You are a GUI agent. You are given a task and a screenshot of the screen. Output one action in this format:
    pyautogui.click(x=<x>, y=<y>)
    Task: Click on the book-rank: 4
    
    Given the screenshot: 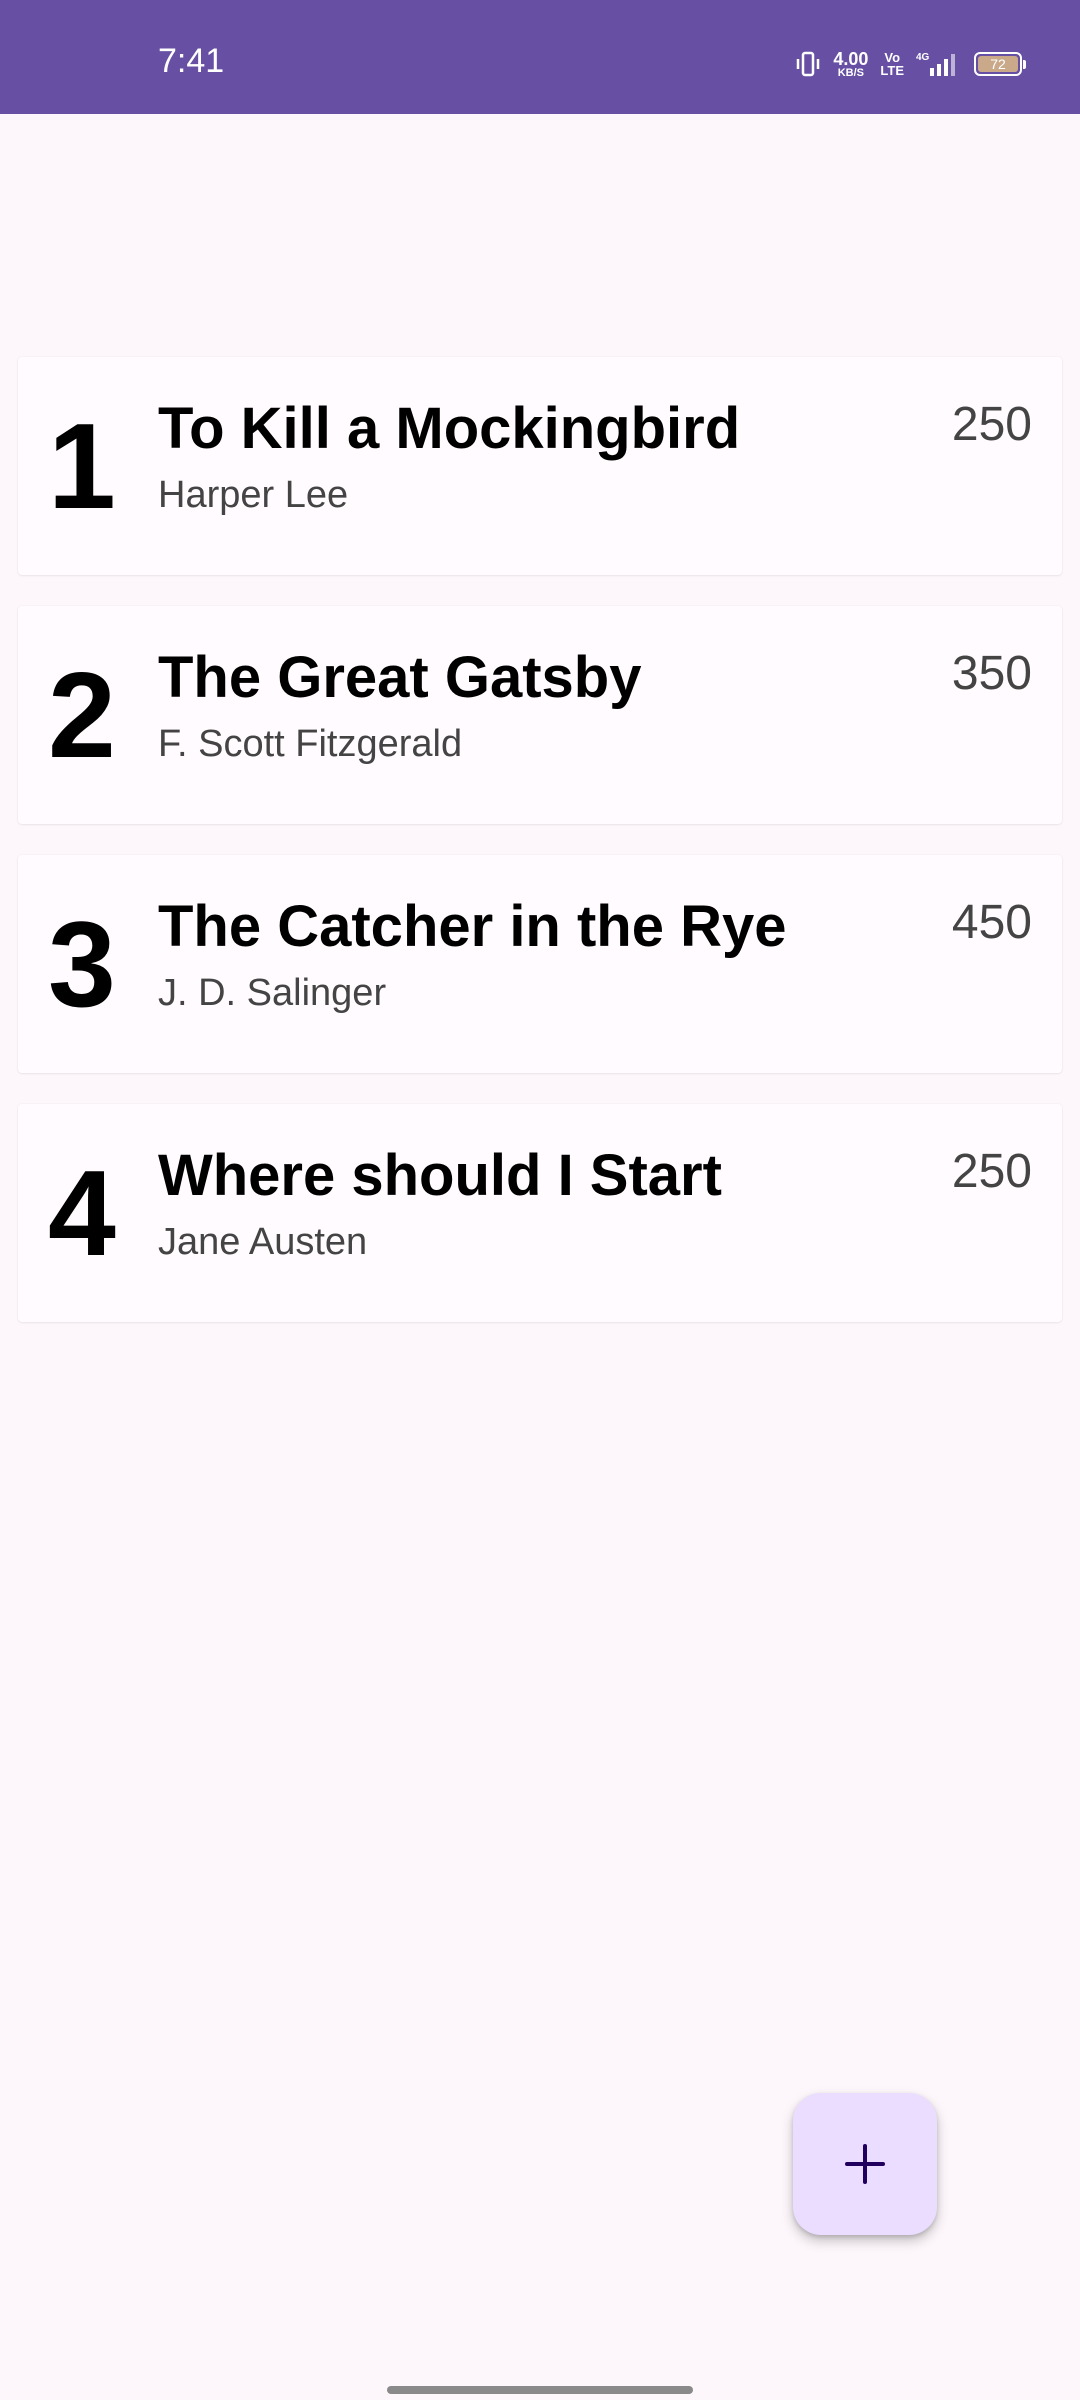 What is the action you would take?
    pyautogui.click(x=82, y=1213)
    